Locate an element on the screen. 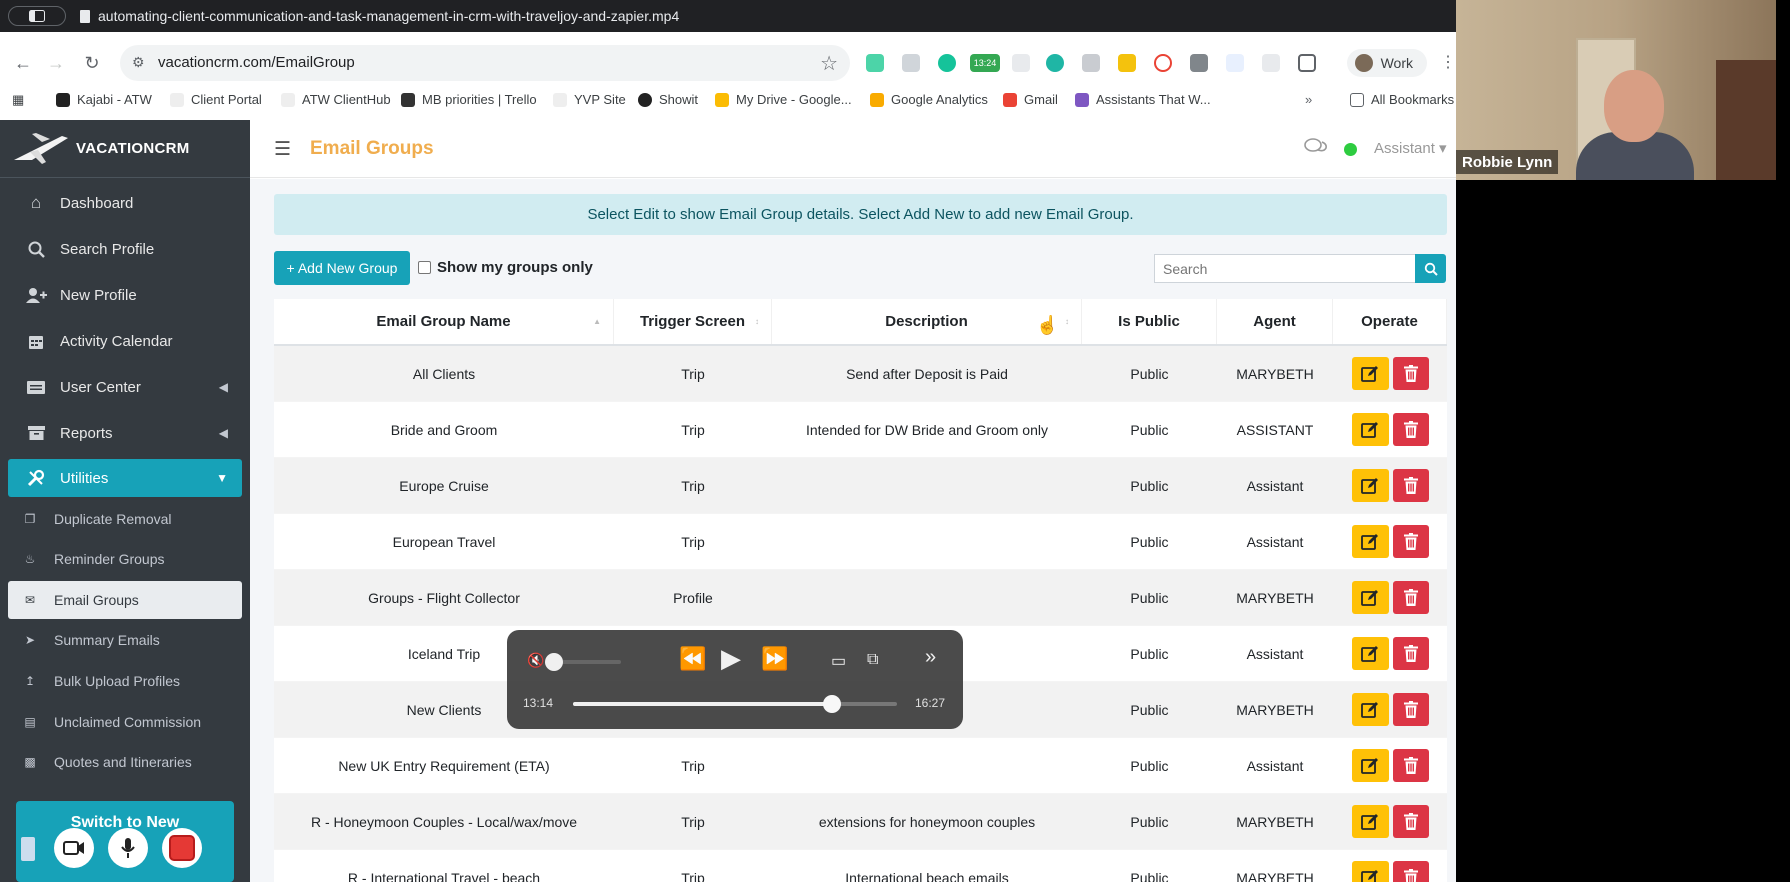  more-controls-icon: » is located at coordinates (930, 657).